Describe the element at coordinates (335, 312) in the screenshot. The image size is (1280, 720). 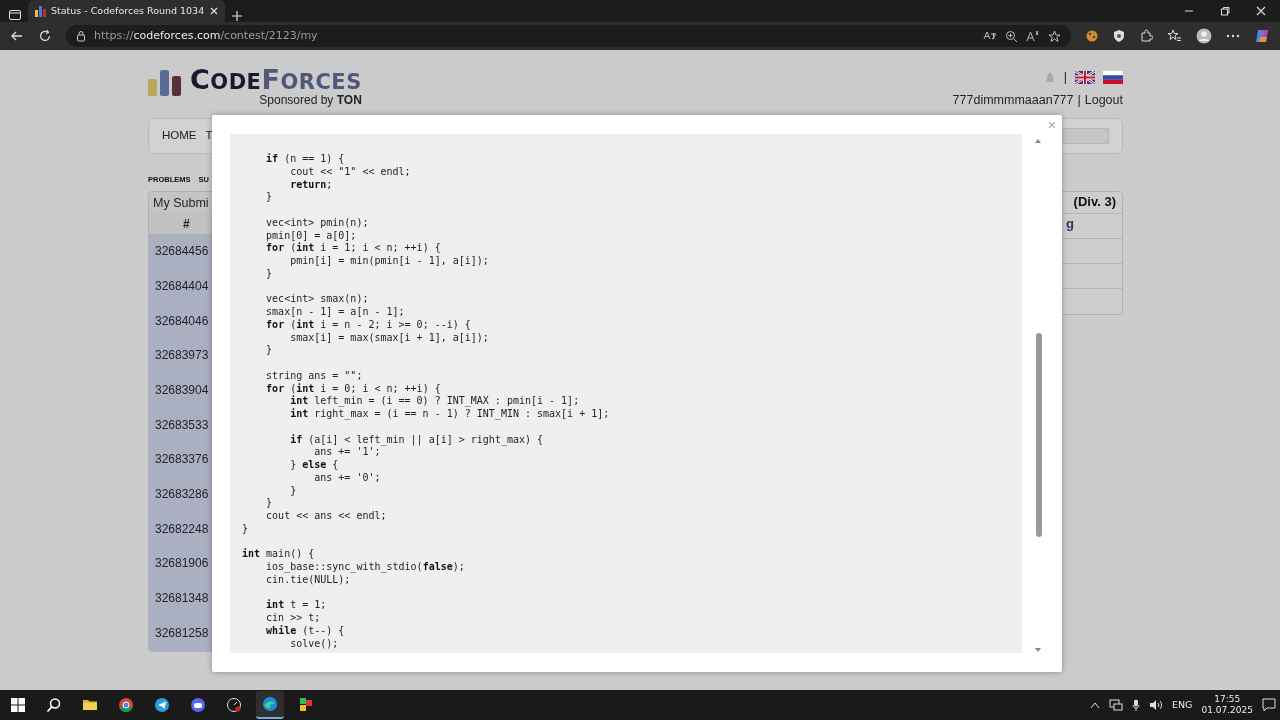
I see `code-line: smax[n - 1] = a[n - 1];` at that location.